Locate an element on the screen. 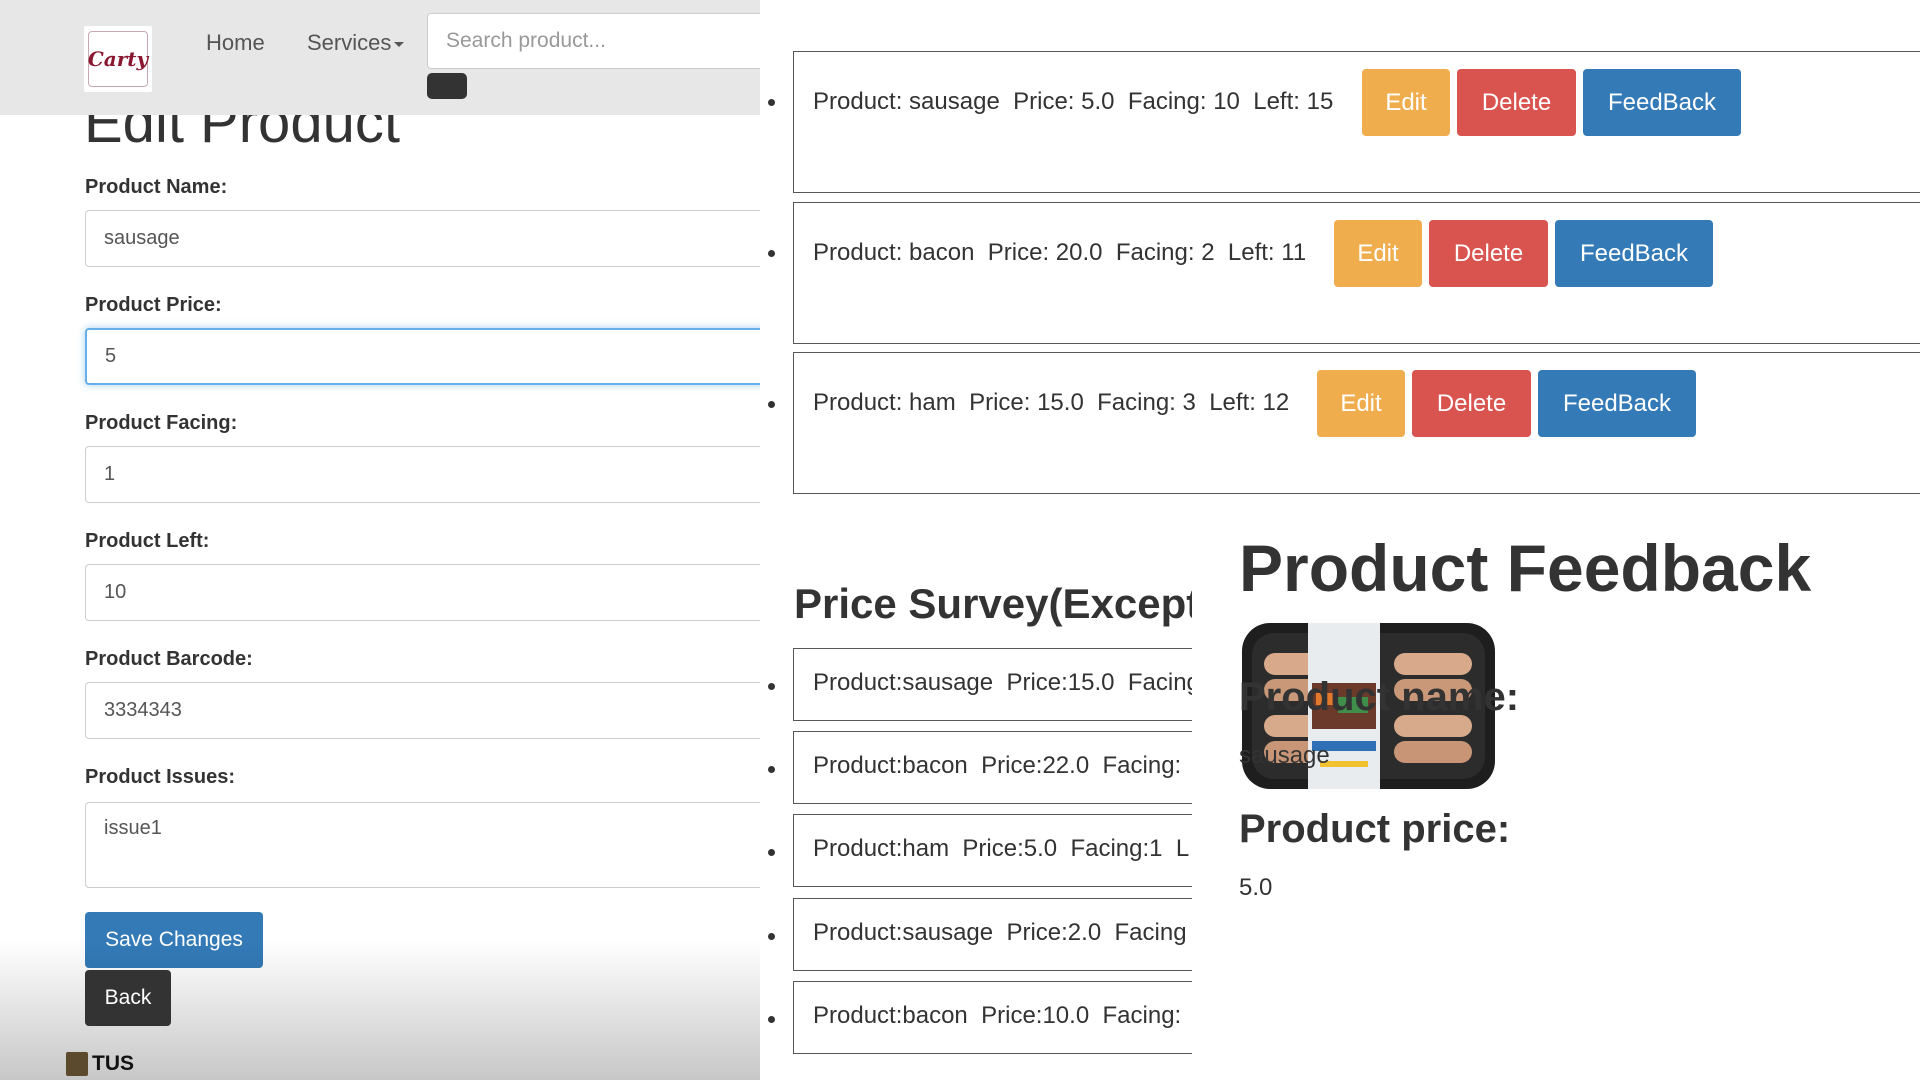 The height and width of the screenshot is (1080, 1920). tus-crest-icon is located at coordinates (77, 1064).